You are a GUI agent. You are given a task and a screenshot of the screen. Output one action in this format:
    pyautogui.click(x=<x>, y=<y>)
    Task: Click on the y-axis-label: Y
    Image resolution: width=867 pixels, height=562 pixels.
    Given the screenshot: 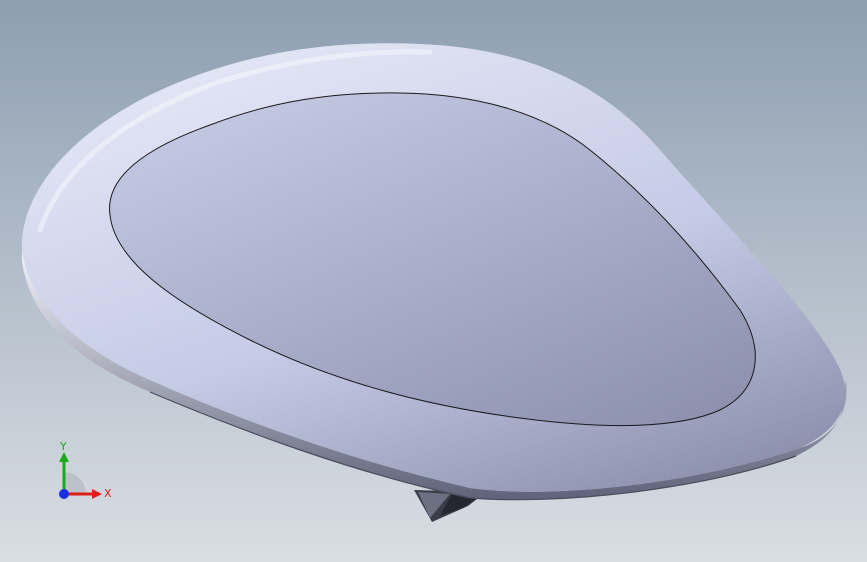 What is the action you would take?
    pyautogui.click(x=63, y=446)
    